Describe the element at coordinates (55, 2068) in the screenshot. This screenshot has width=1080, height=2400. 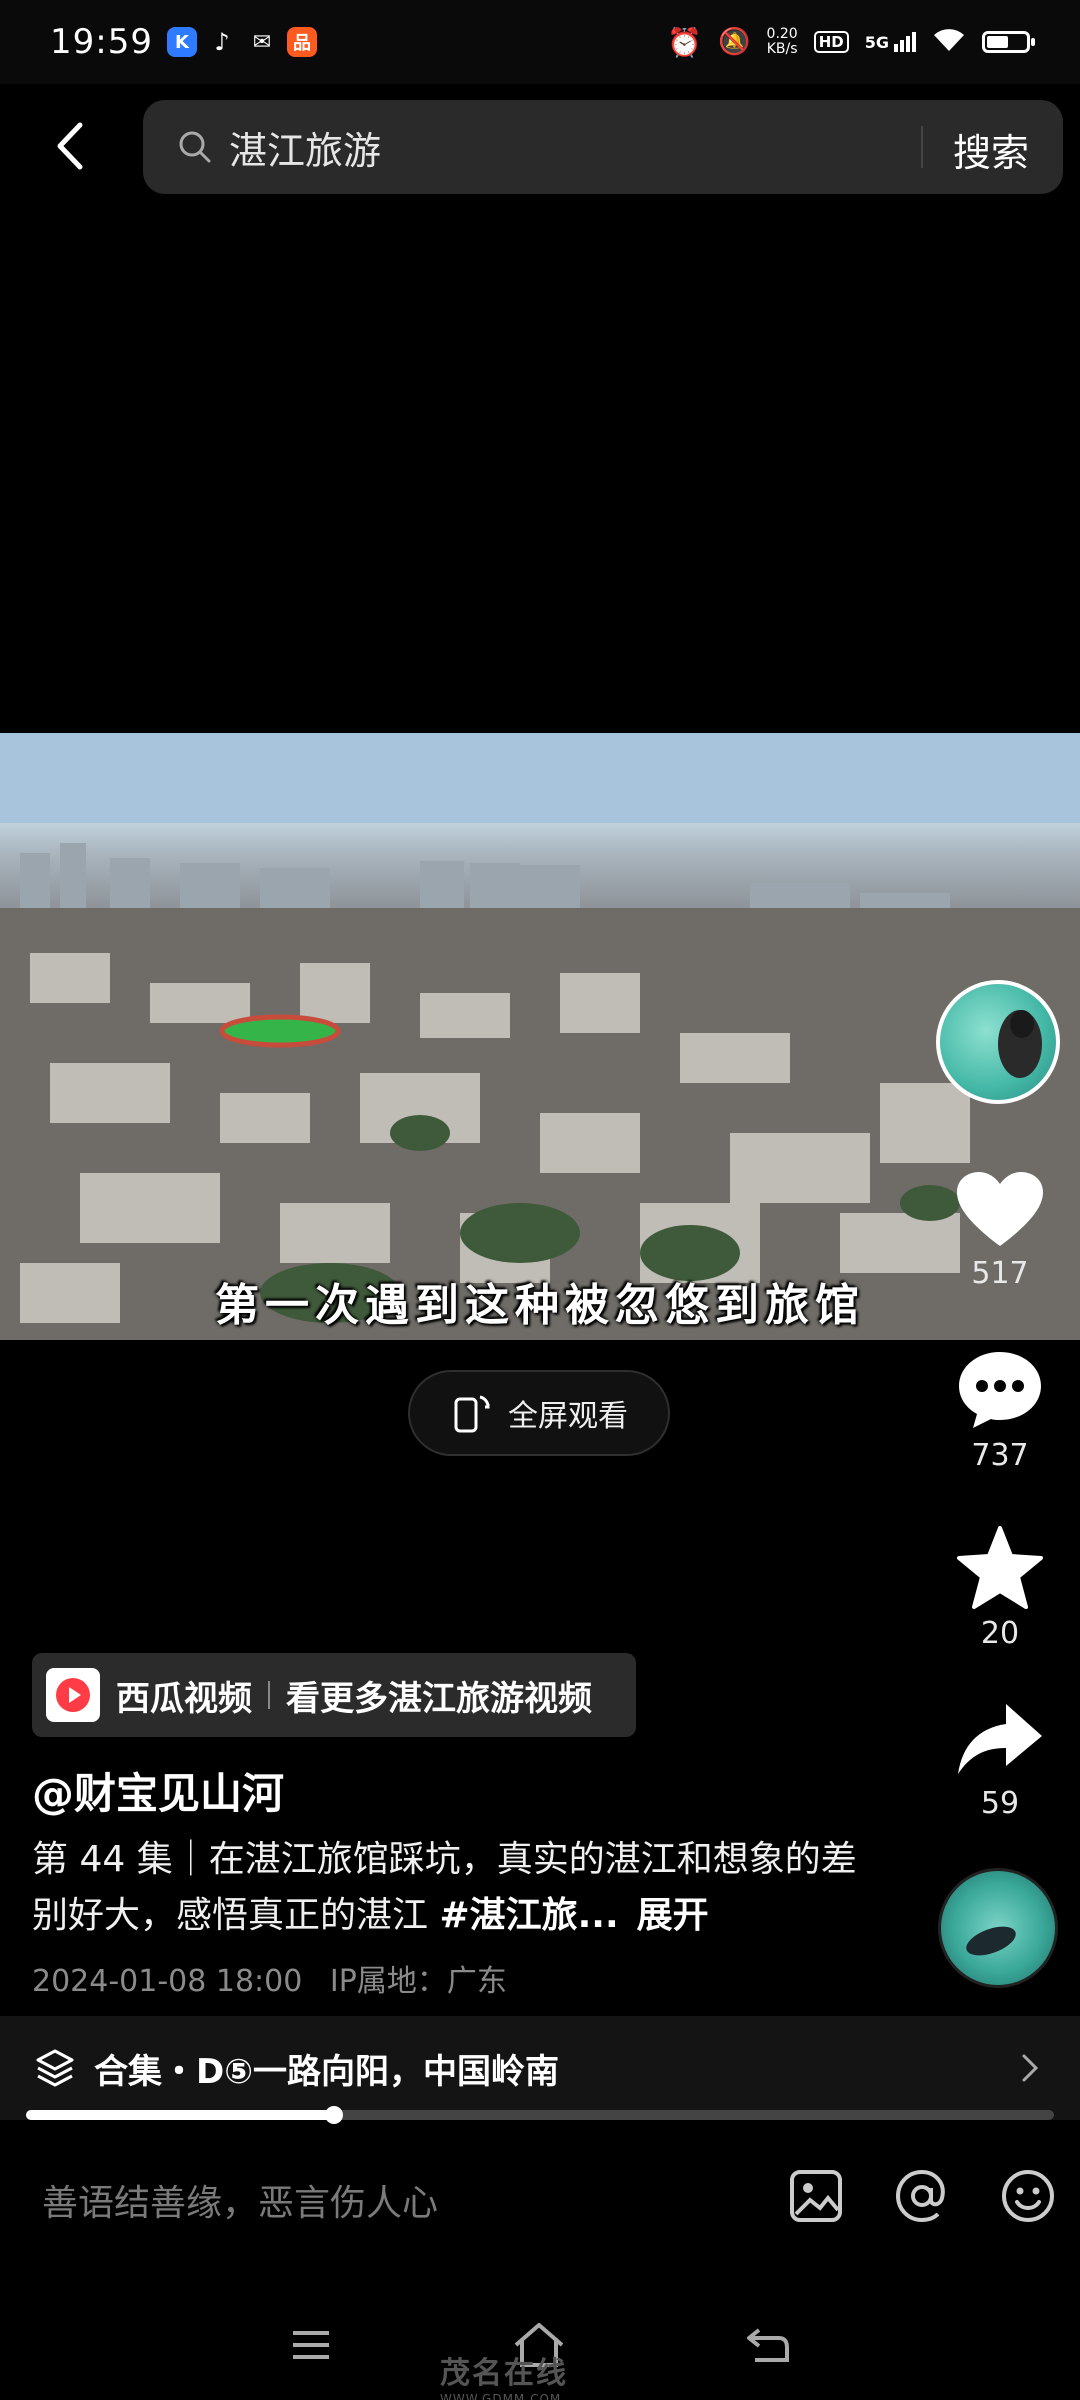
I see `layers-icon` at that location.